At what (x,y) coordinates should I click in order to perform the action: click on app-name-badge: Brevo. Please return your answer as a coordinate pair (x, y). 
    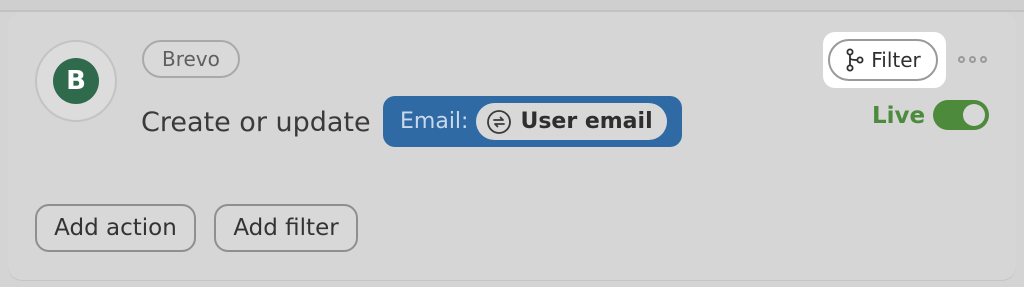
    Looking at the image, I should click on (191, 59).